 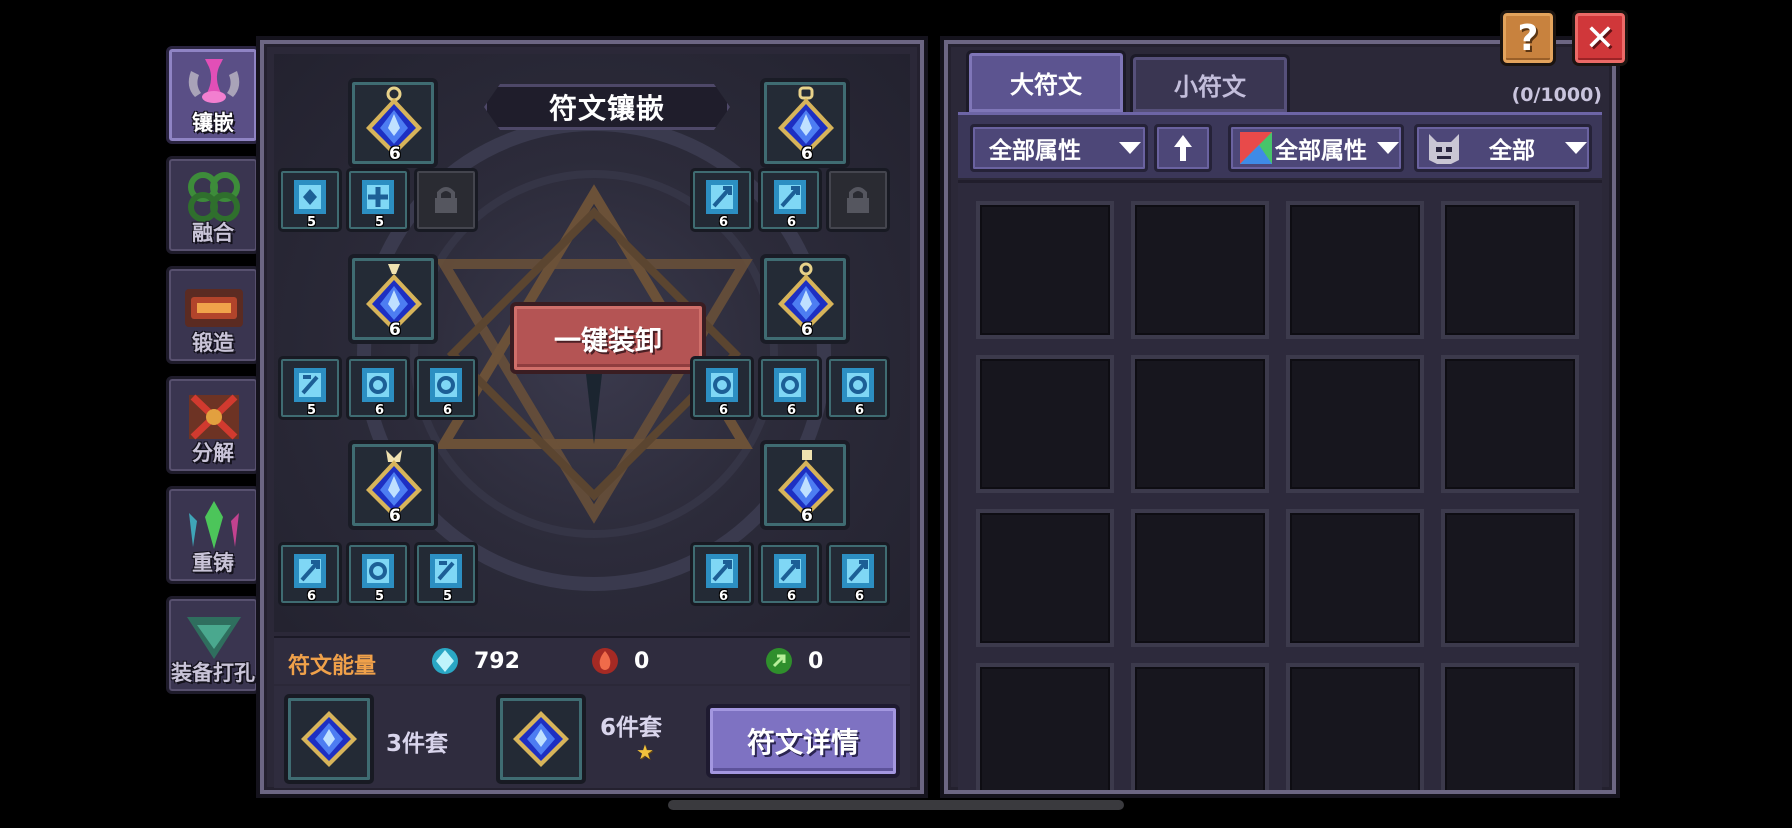 I want to click on big-rune-slot-right-2: 6, so click(x=805, y=299).